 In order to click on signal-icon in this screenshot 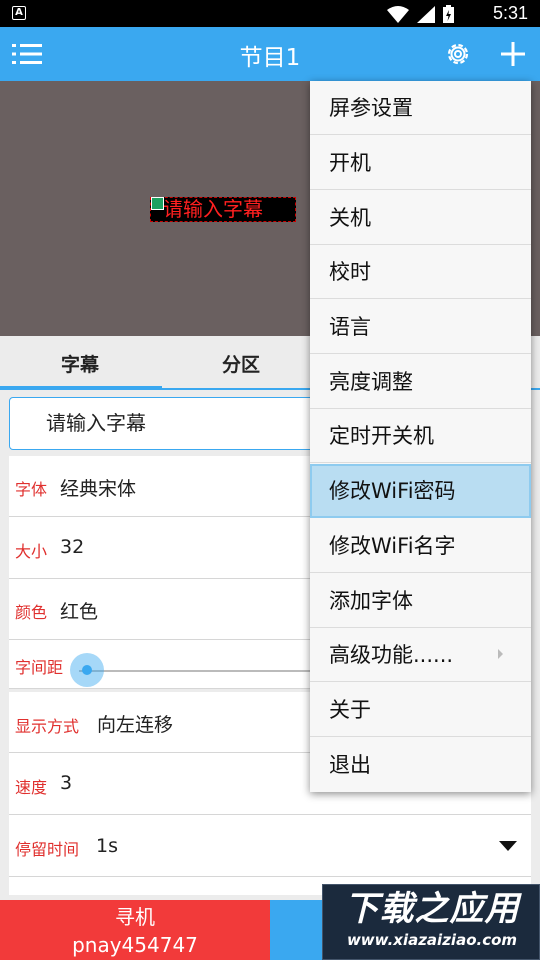, I will do `click(426, 14)`.